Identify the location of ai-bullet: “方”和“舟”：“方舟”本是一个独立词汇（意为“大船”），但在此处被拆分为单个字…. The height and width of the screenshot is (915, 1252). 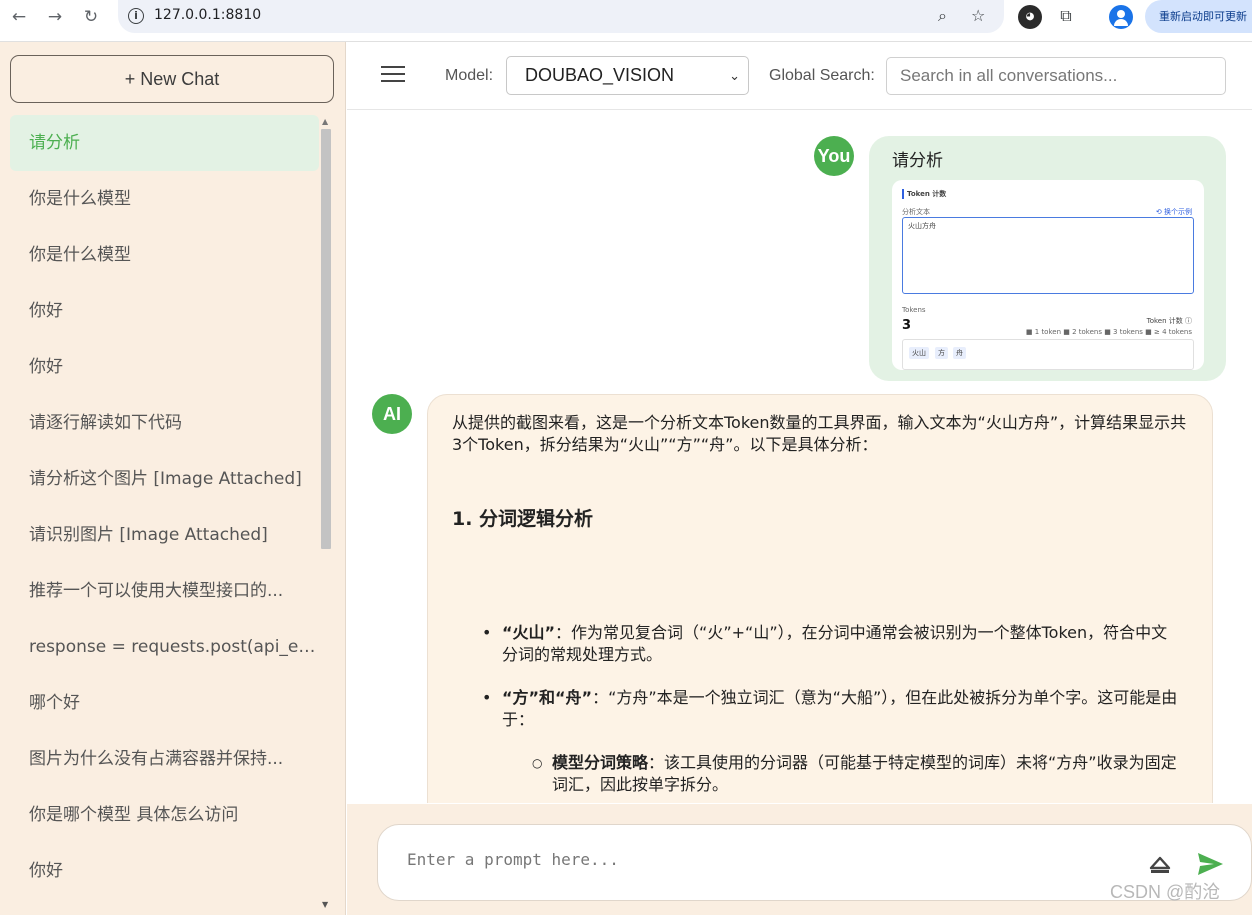
(832, 709).